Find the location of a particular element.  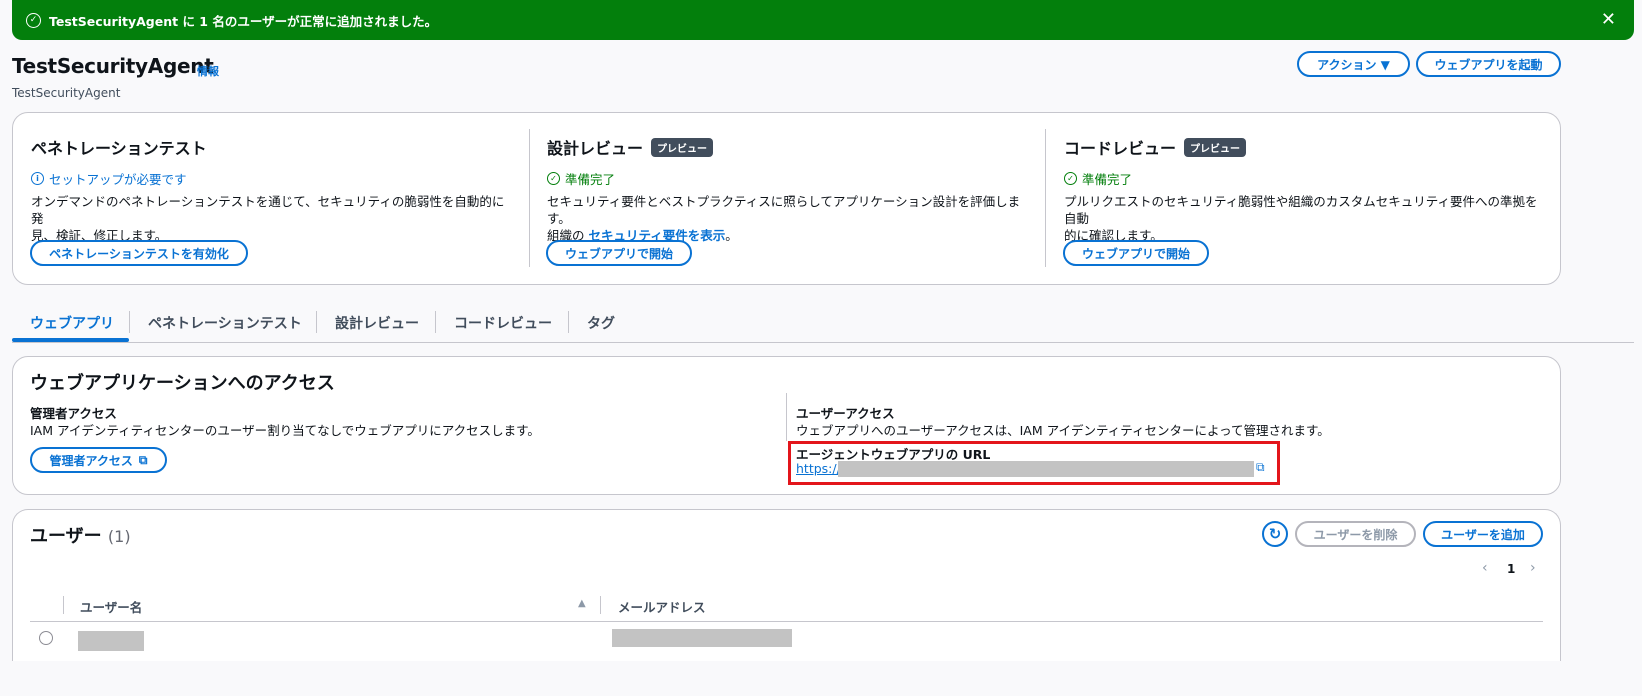

page-title: TestSecurityAgent is located at coordinates (113, 66).